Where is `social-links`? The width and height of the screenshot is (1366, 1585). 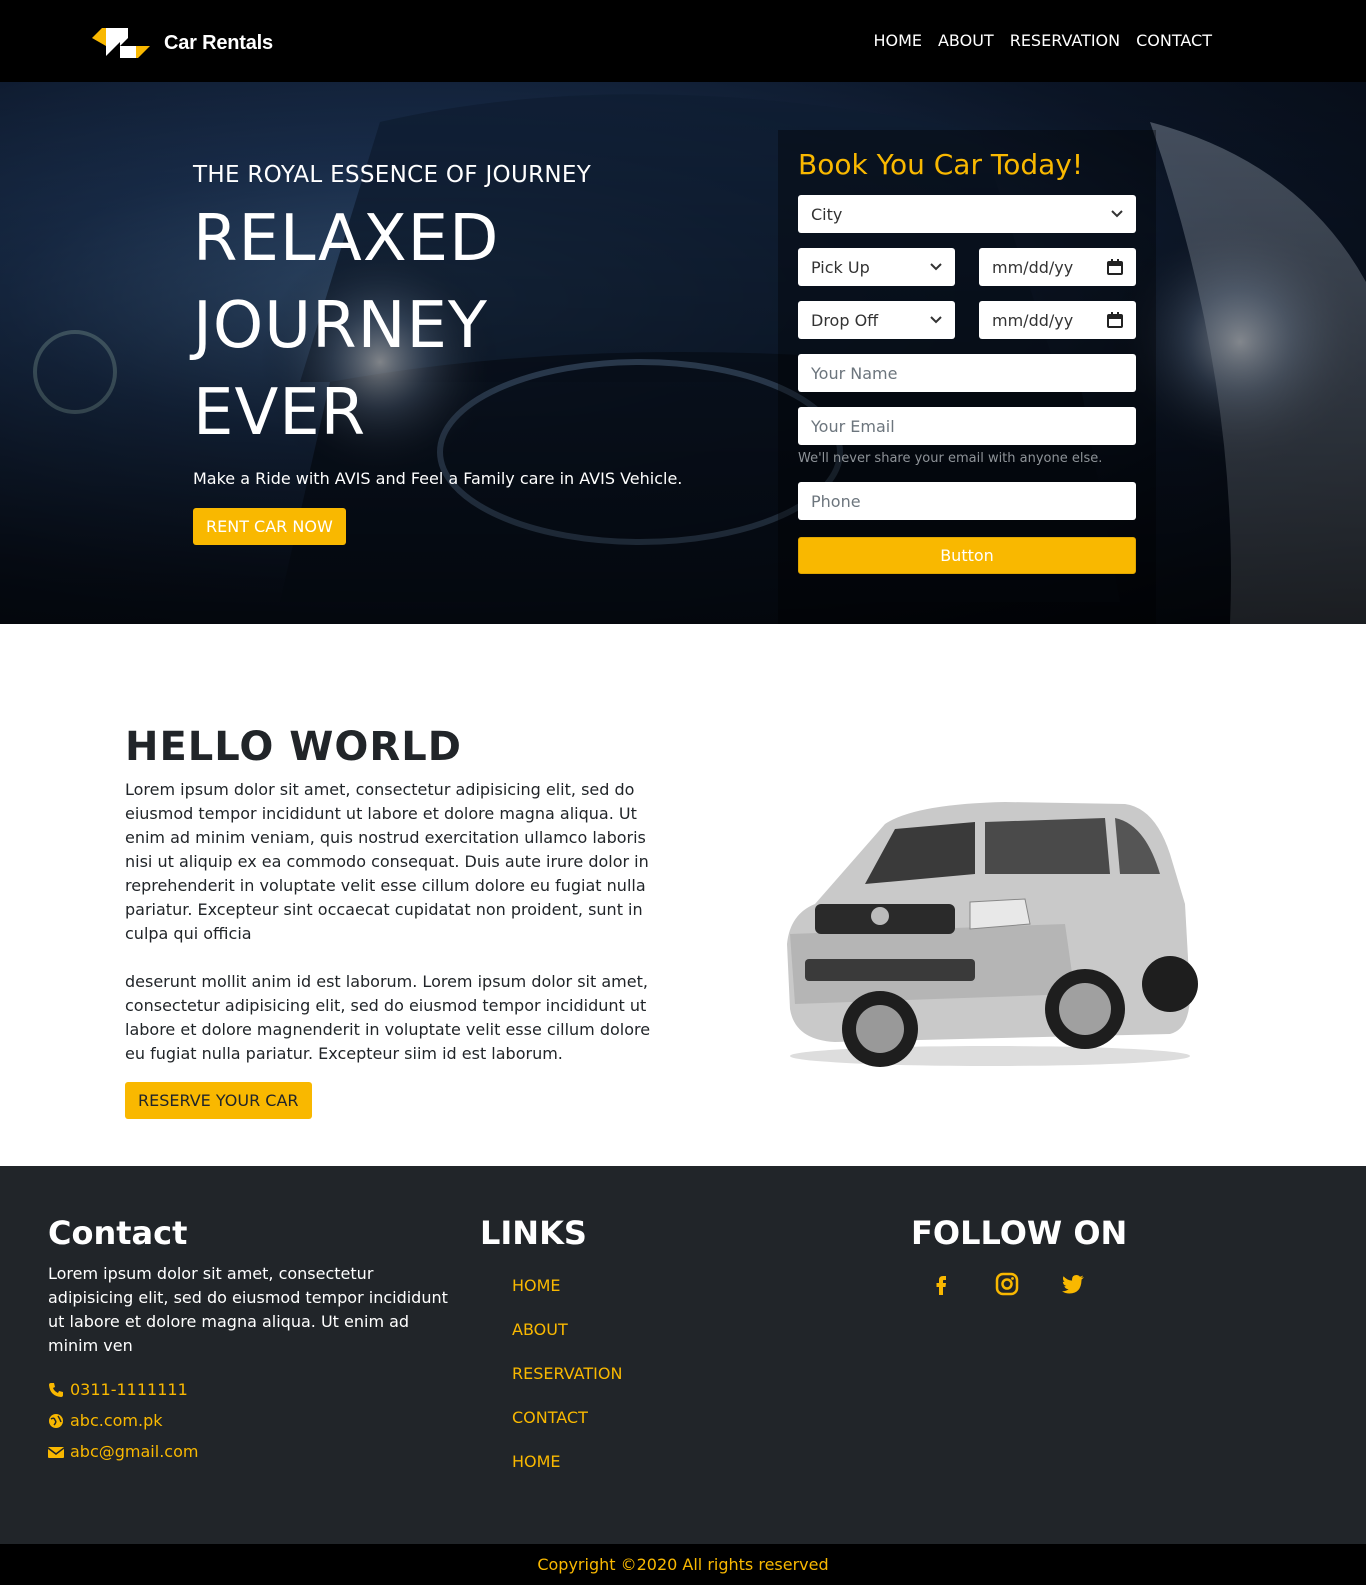
social-links is located at coordinates (1019, 1284).